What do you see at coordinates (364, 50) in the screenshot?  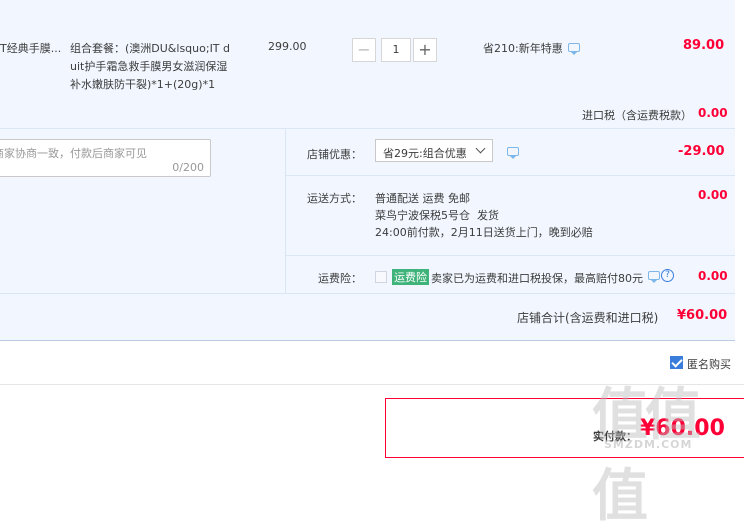 I see `quantity-minus-button: −` at bounding box center [364, 50].